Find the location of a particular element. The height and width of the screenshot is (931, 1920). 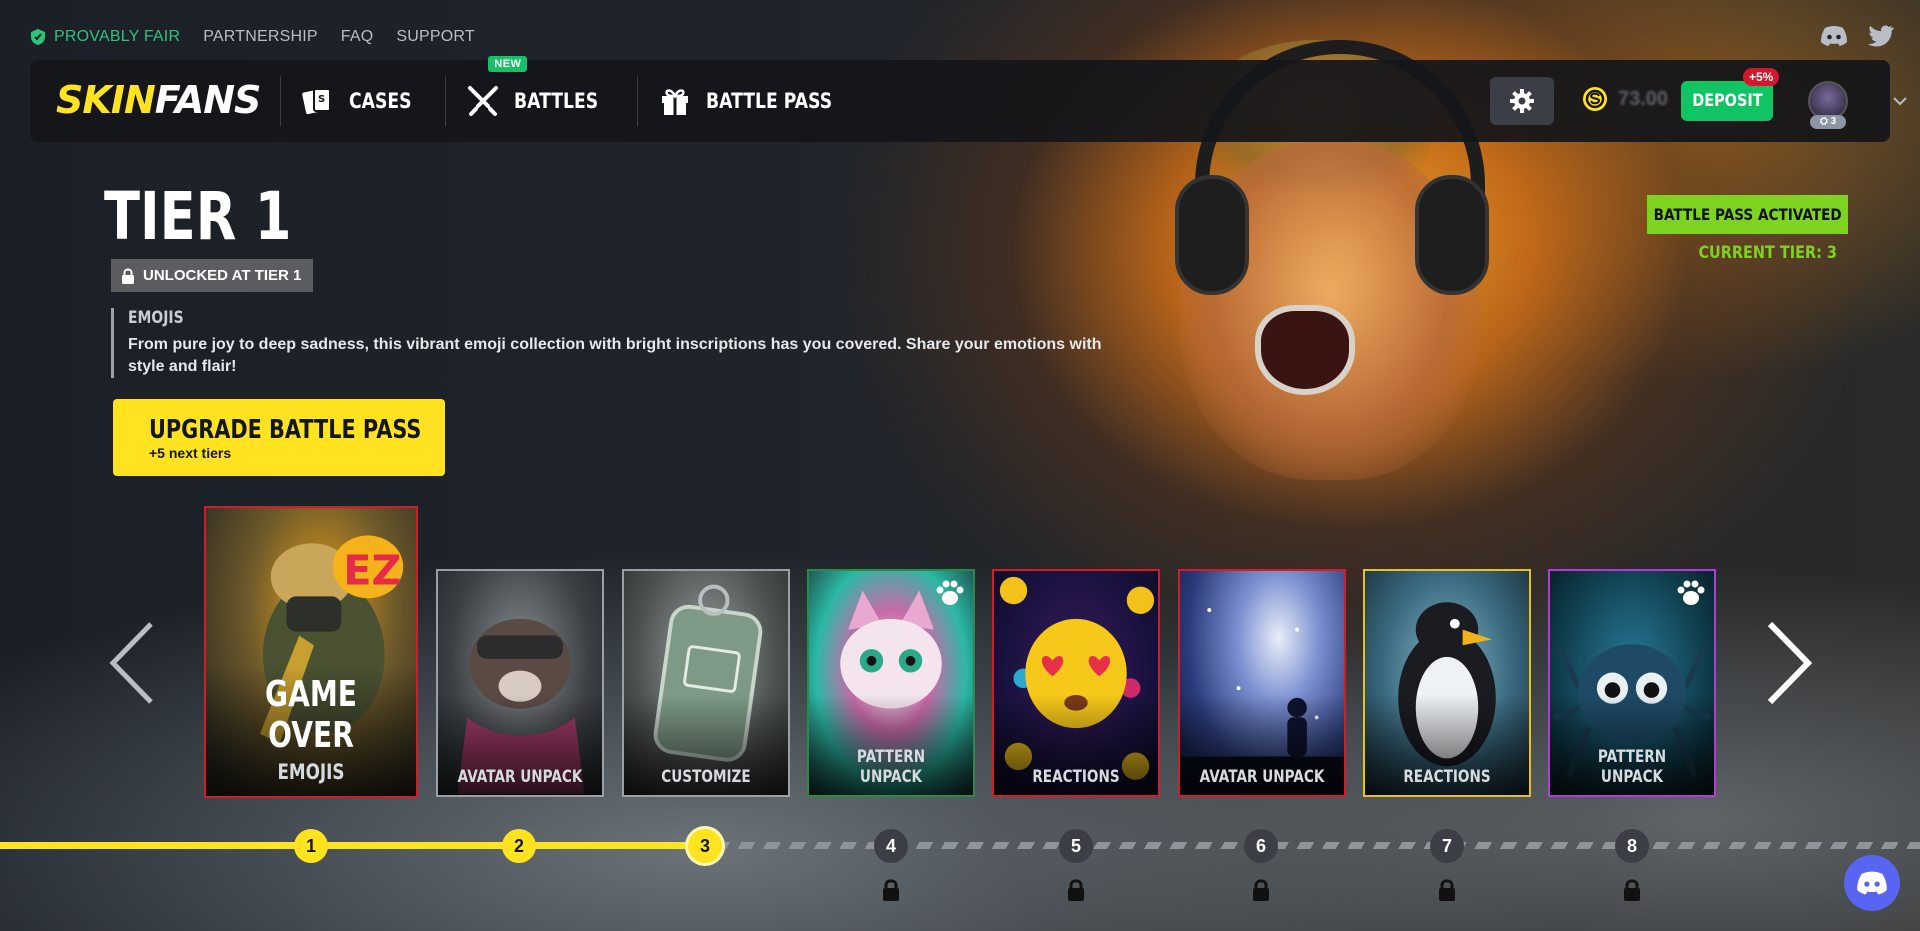

upgrade-sublabel: +5 next tiers is located at coordinates (190, 452).